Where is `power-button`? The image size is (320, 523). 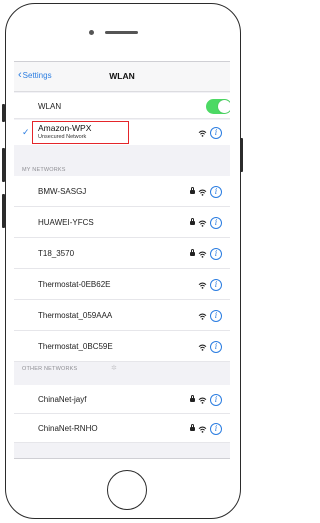 power-button is located at coordinates (241, 155).